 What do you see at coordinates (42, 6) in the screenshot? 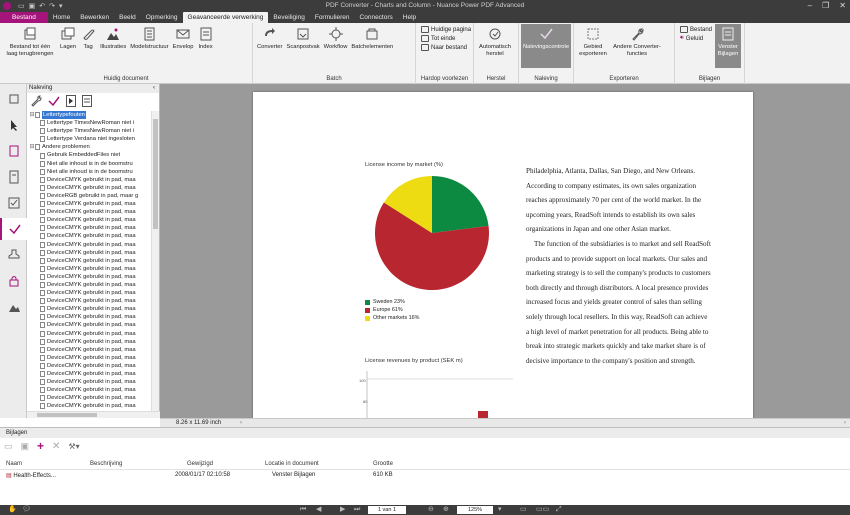
I see `undo-icon: ↶` at bounding box center [42, 6].